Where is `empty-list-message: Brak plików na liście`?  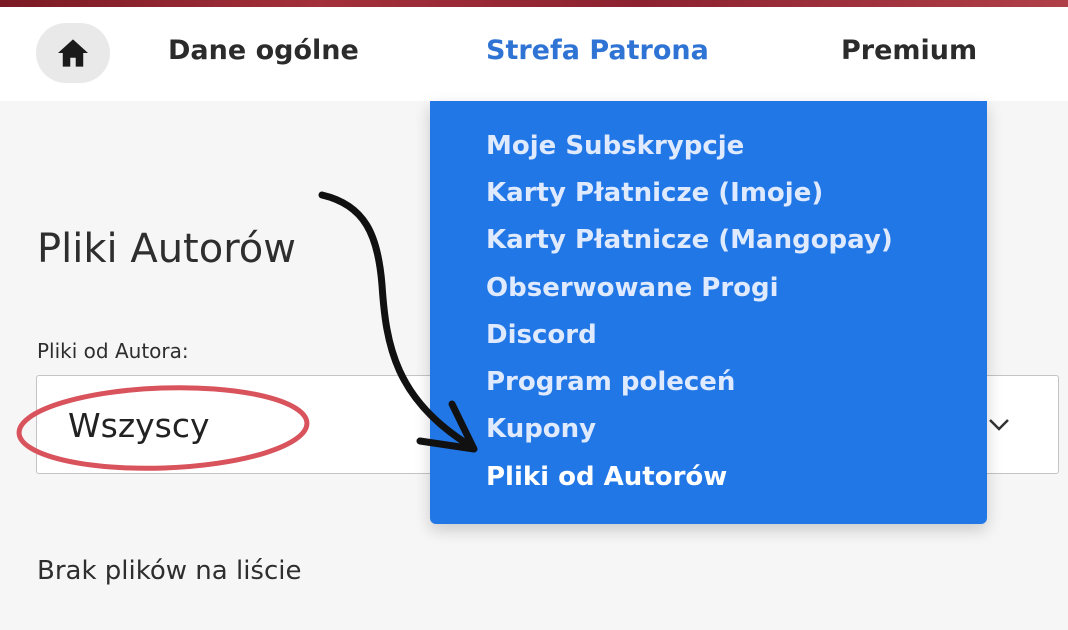 empty-list-message: Brak plików na liście is located at coordinates (169, 571).